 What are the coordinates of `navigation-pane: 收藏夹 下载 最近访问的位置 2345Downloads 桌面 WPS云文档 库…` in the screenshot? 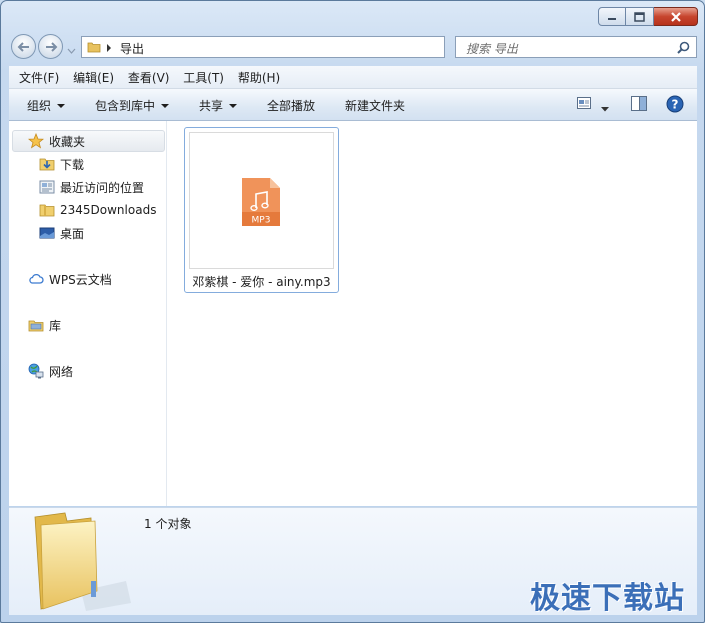 It's located at (88, 313).